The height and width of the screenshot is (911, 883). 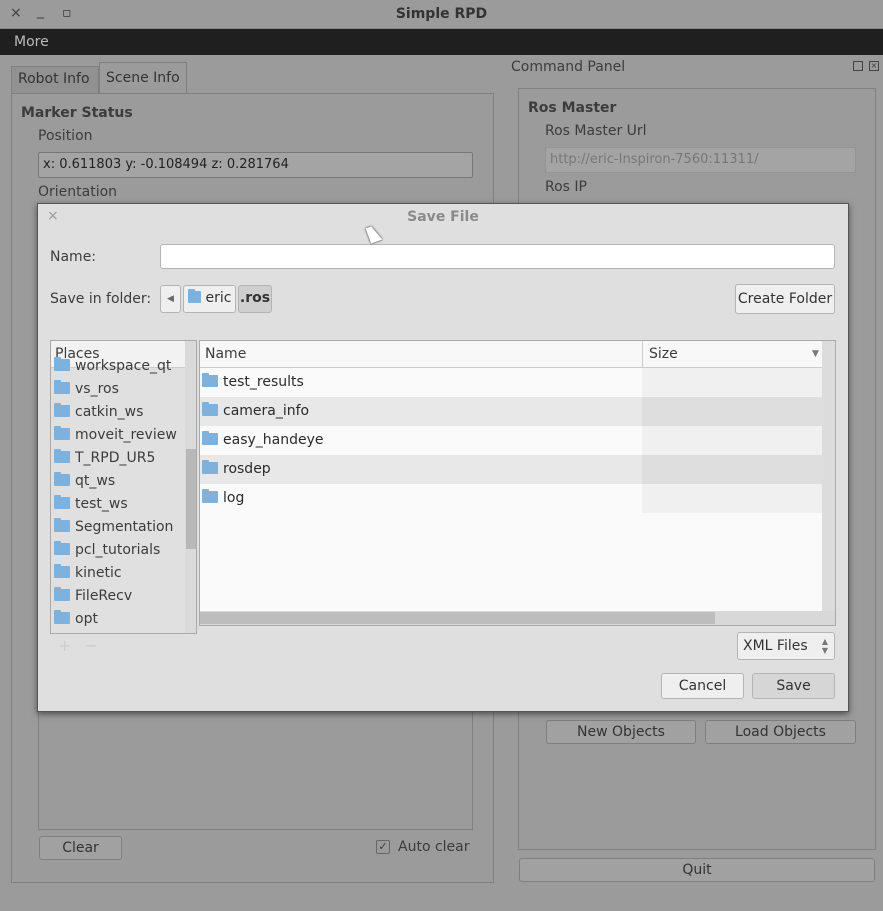 What do you see at coordinates (858, 66) in the screenshot?
I see `float-icon` at bounding box center [858, 66].